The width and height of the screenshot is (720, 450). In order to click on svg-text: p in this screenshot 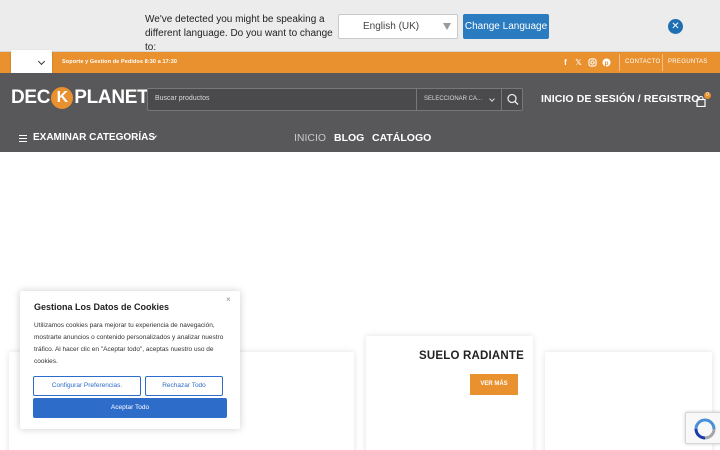, I will do `click(607, 63)`.